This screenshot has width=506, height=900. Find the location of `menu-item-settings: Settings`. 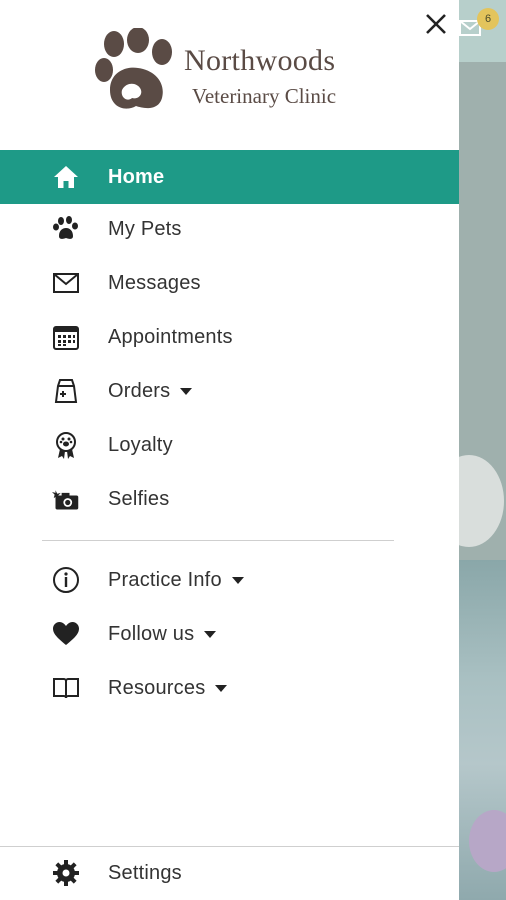

menu-item-settings: Settings is located at coordinates (229, 873).